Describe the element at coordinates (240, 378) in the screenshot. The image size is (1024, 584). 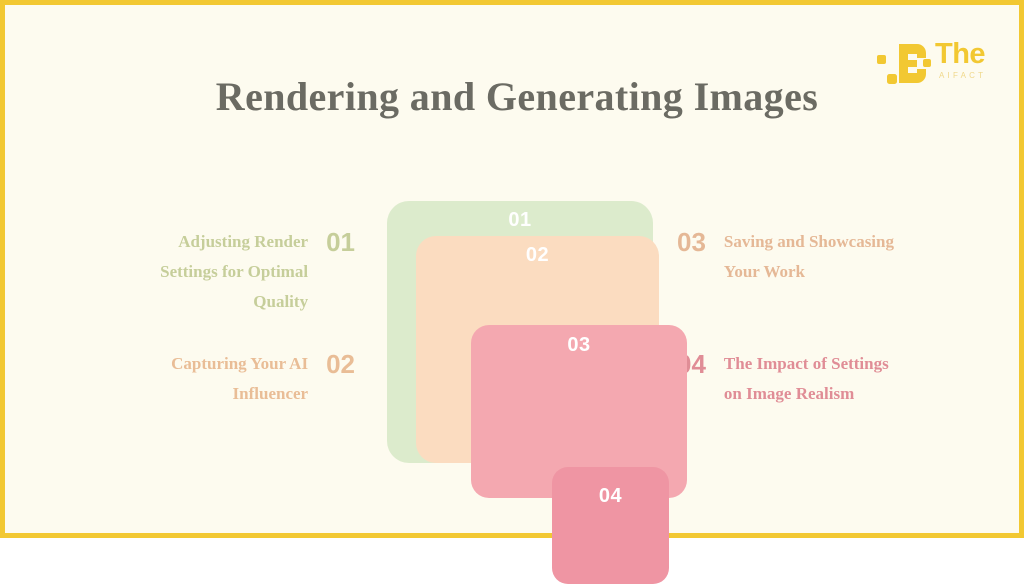
I see `item-label-02: Capturing Your AI Influencer` at that location.